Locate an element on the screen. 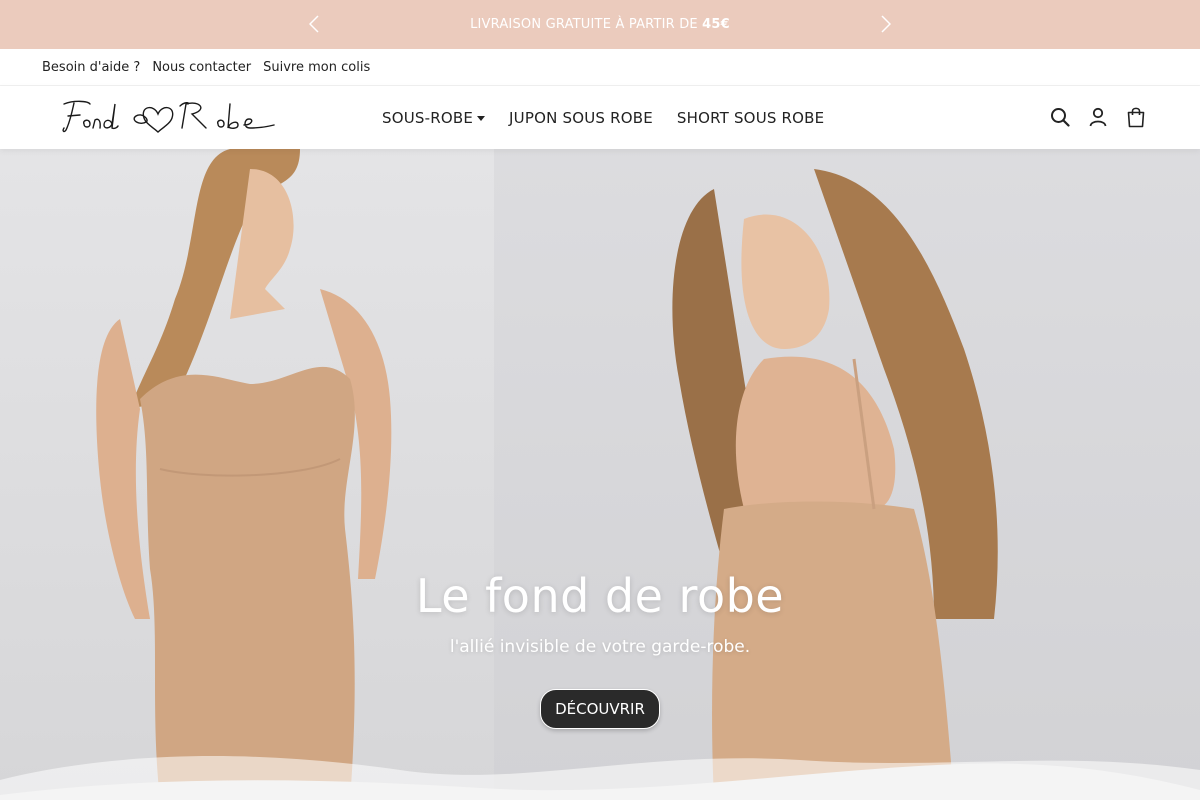  hero-title: Le fond de robe is located at coordinates (600, 596).